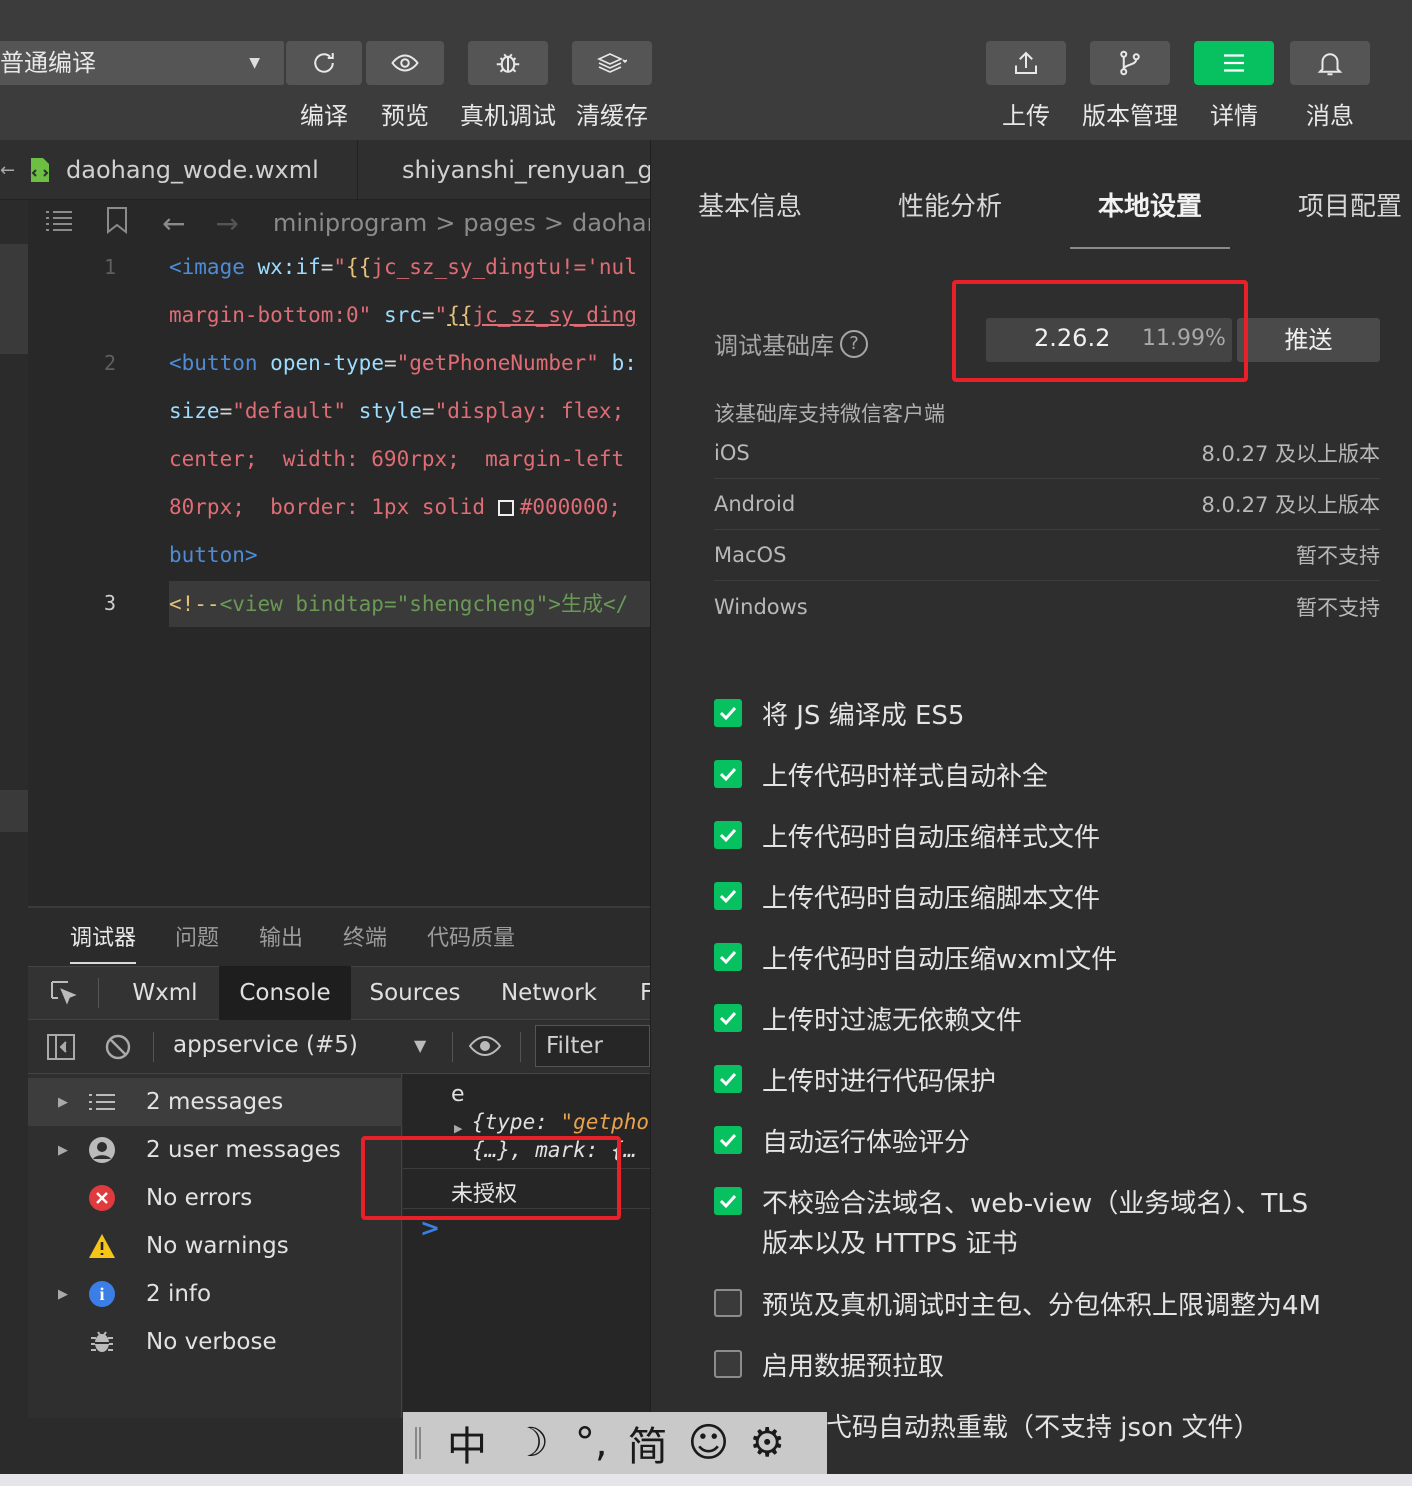 The image size is (1412, 1486). Describe the element at coordinates (1054, 1306) in the screenshot. I see `setting-option: 预览及真机调试时主包、分包体积上限调整为4M` at that location.